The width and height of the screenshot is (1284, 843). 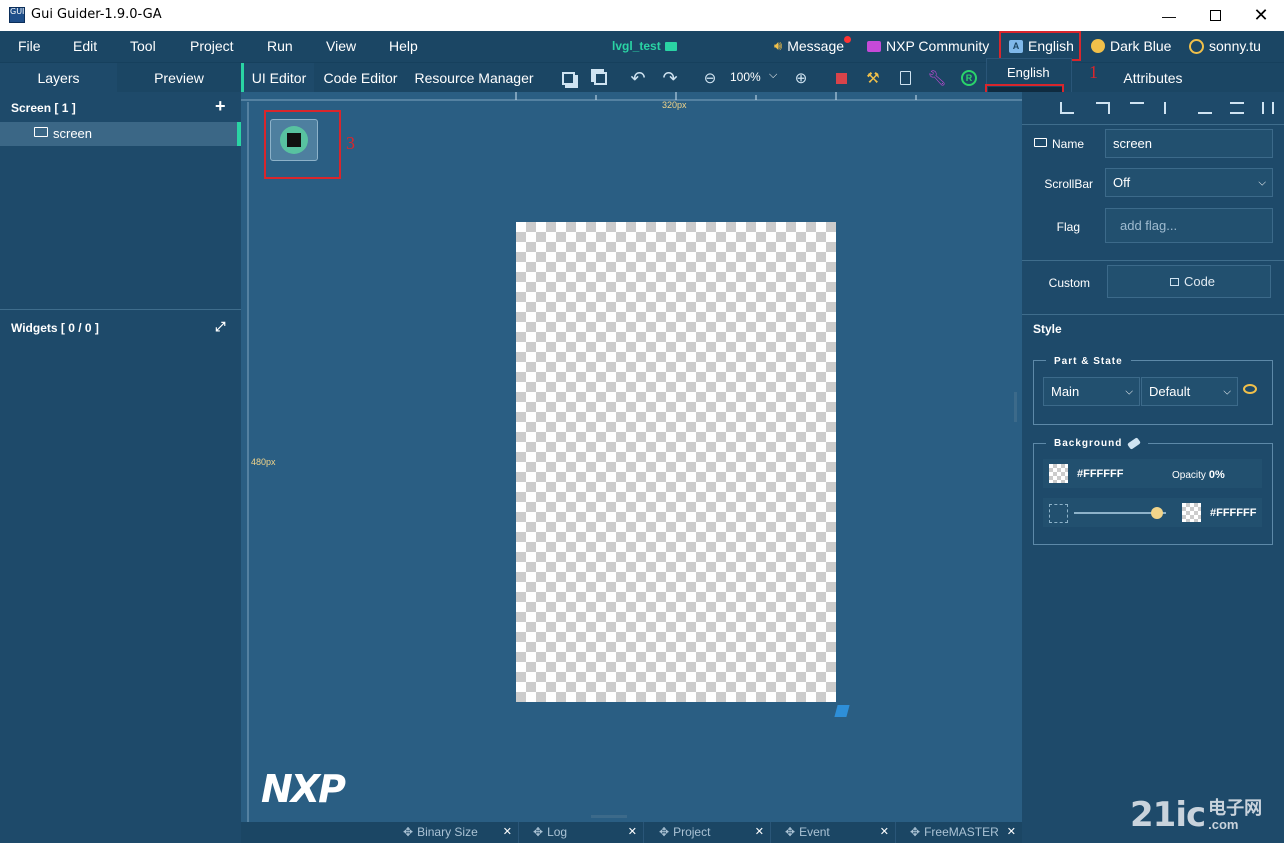 What do you see at coordinates (937, 78) in the screenshot?
I see `build-button: 🔧︎` at bounding box center [937, 78].